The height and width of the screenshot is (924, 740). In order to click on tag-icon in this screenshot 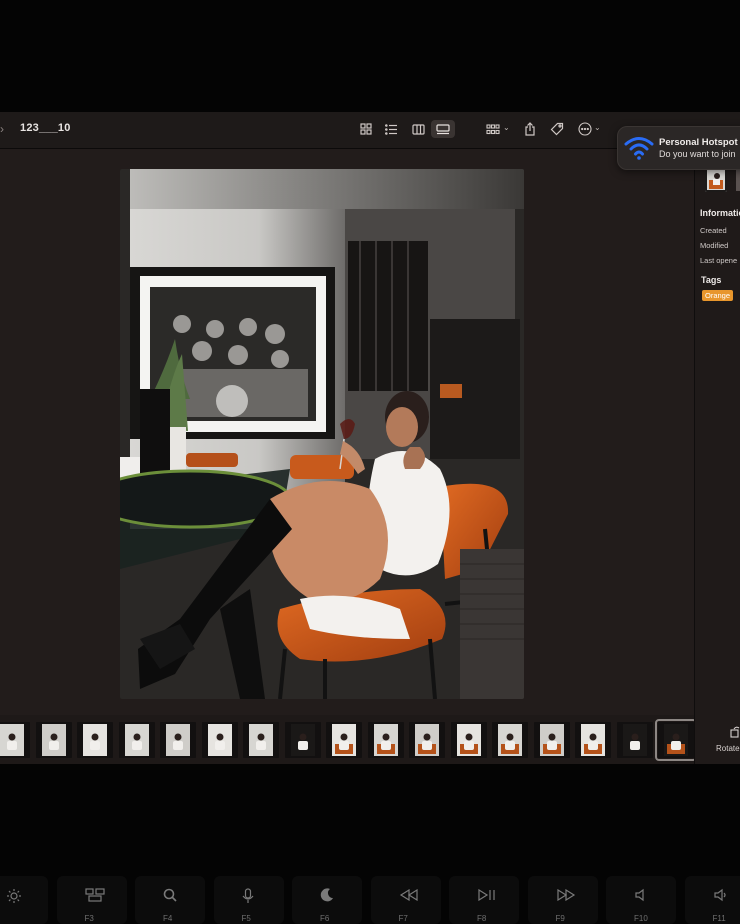, I will do `click(557, 129)`.